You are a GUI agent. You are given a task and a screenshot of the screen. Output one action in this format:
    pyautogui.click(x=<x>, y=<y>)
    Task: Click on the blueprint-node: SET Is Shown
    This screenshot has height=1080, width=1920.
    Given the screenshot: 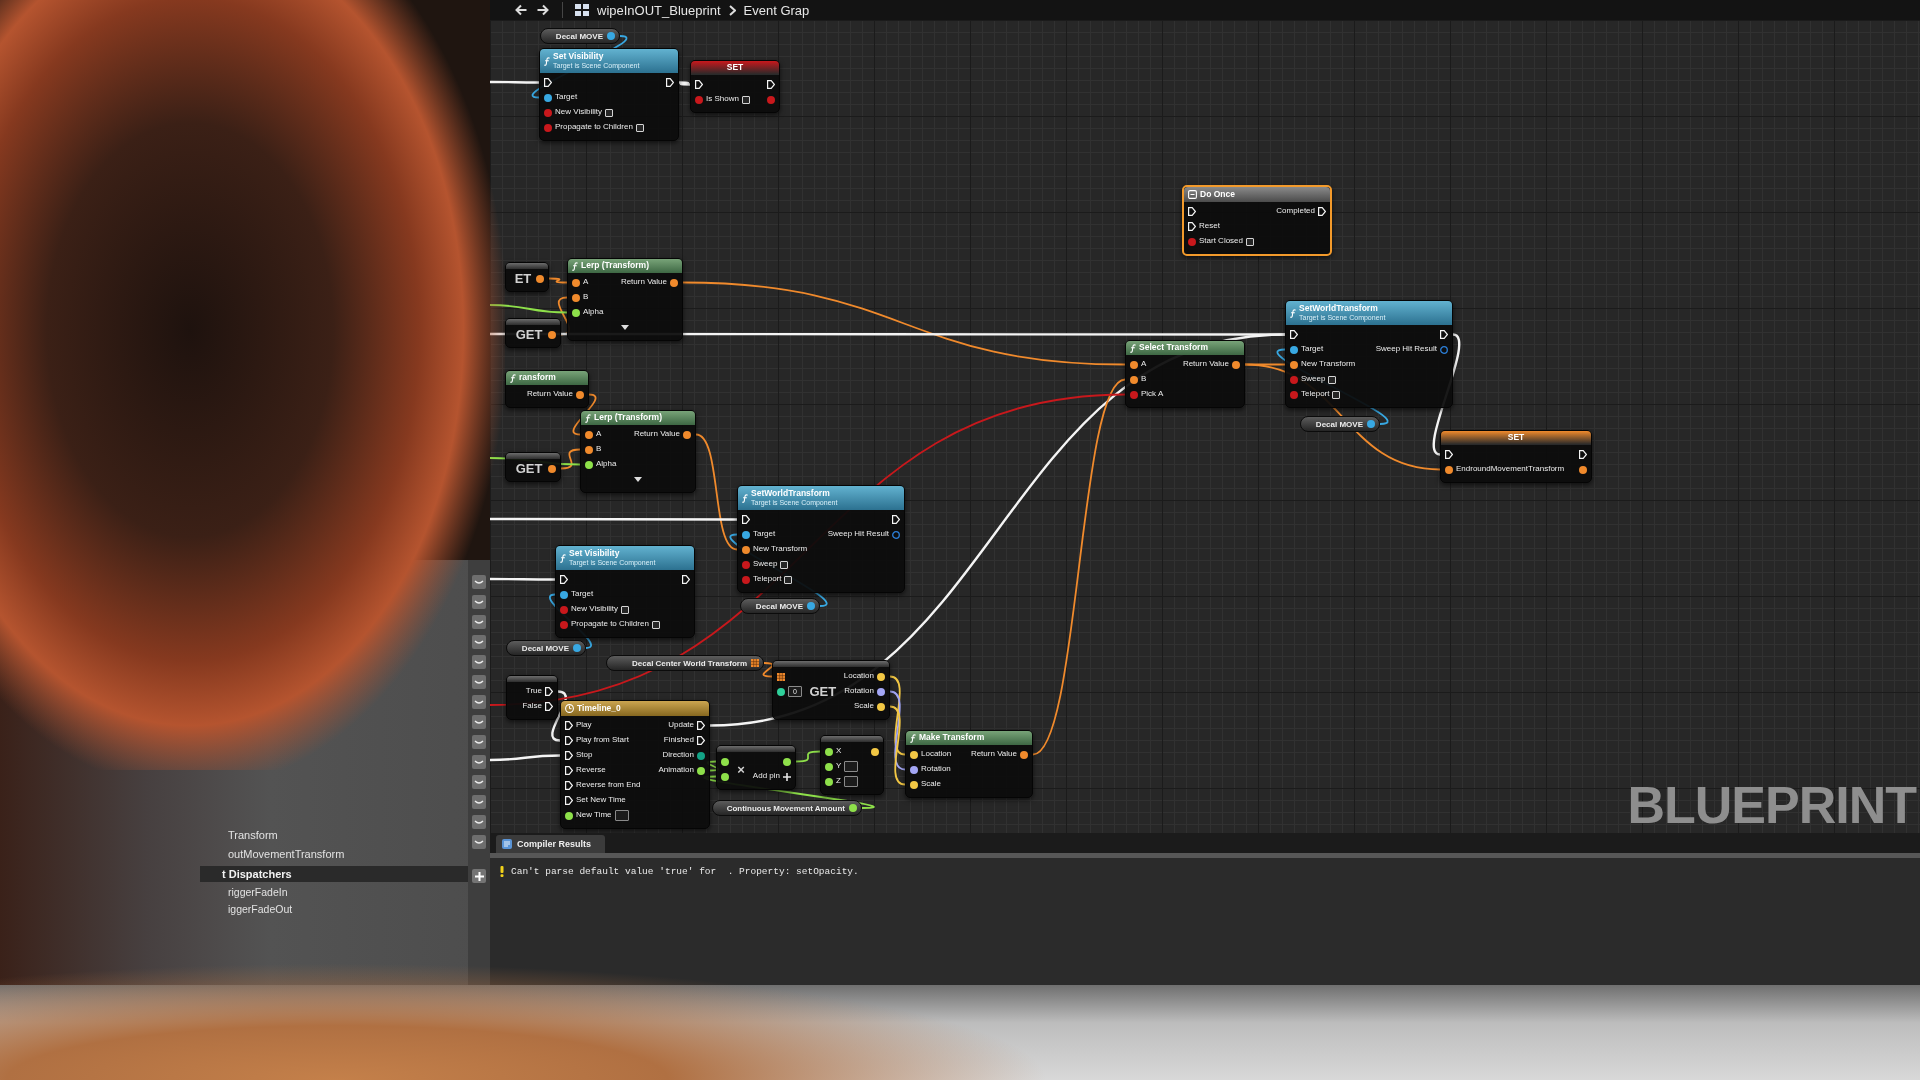 What is the action you would take?
    pyautogui.click(x=735, y=86)
    